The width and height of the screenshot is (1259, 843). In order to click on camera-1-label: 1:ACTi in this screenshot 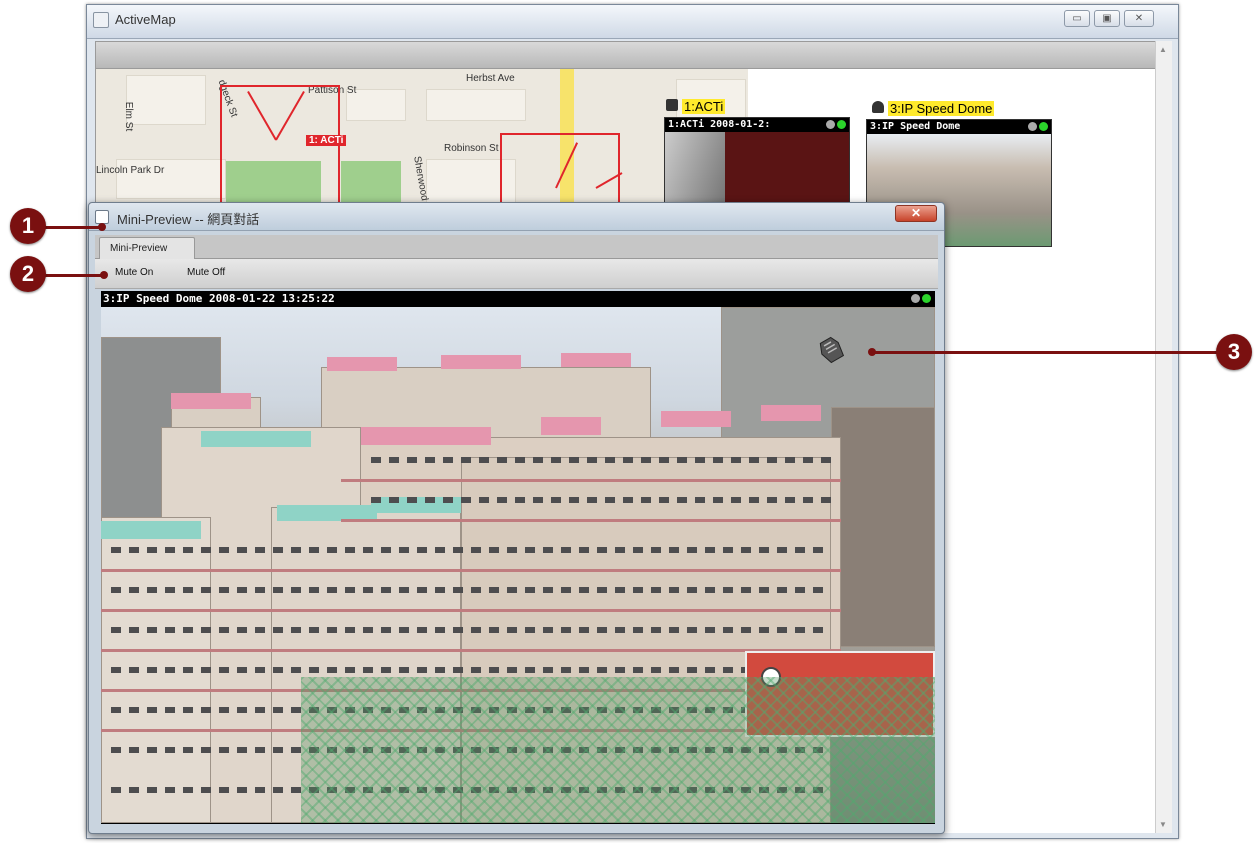, I will do `click(704, 106)`.